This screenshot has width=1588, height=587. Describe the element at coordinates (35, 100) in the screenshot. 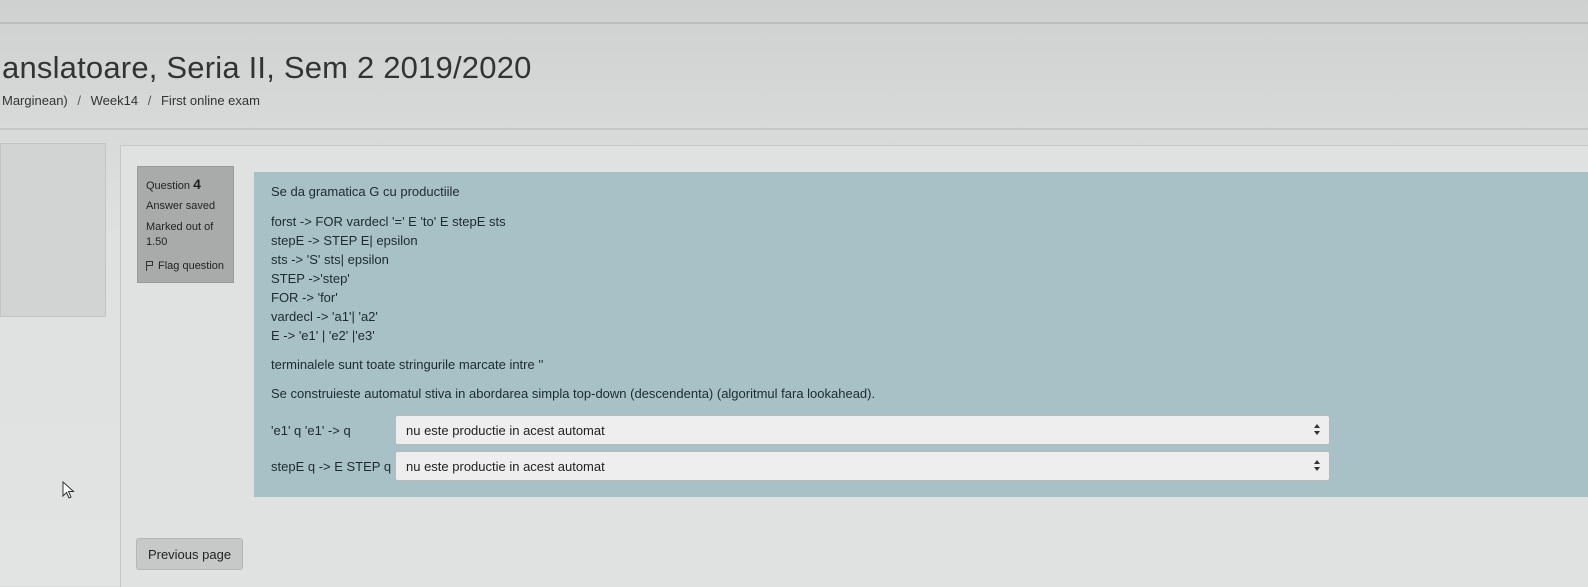

I see `breadcrumb-item-course: Marginean)` at that location.